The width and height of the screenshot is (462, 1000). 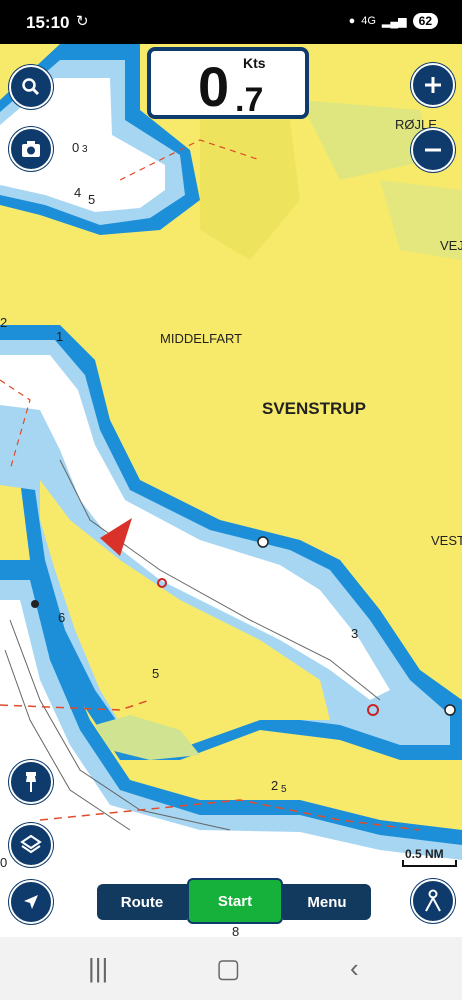 I want to click on label-vej: VEJ, so click(x=451, y=245).